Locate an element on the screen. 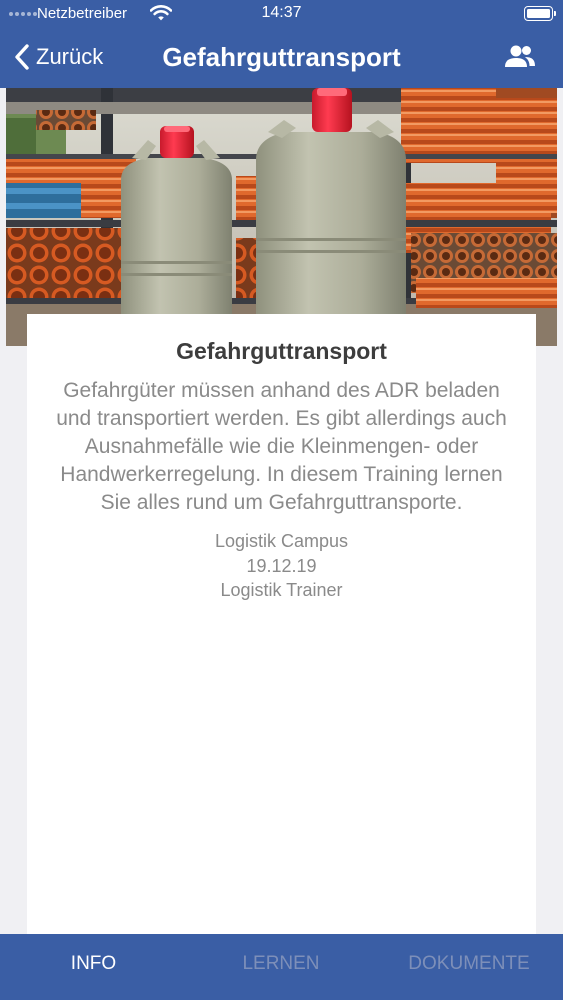  bottom-tab-bar: INFO LERNEN DOKUMENTE is located at coordinates (281, 967).